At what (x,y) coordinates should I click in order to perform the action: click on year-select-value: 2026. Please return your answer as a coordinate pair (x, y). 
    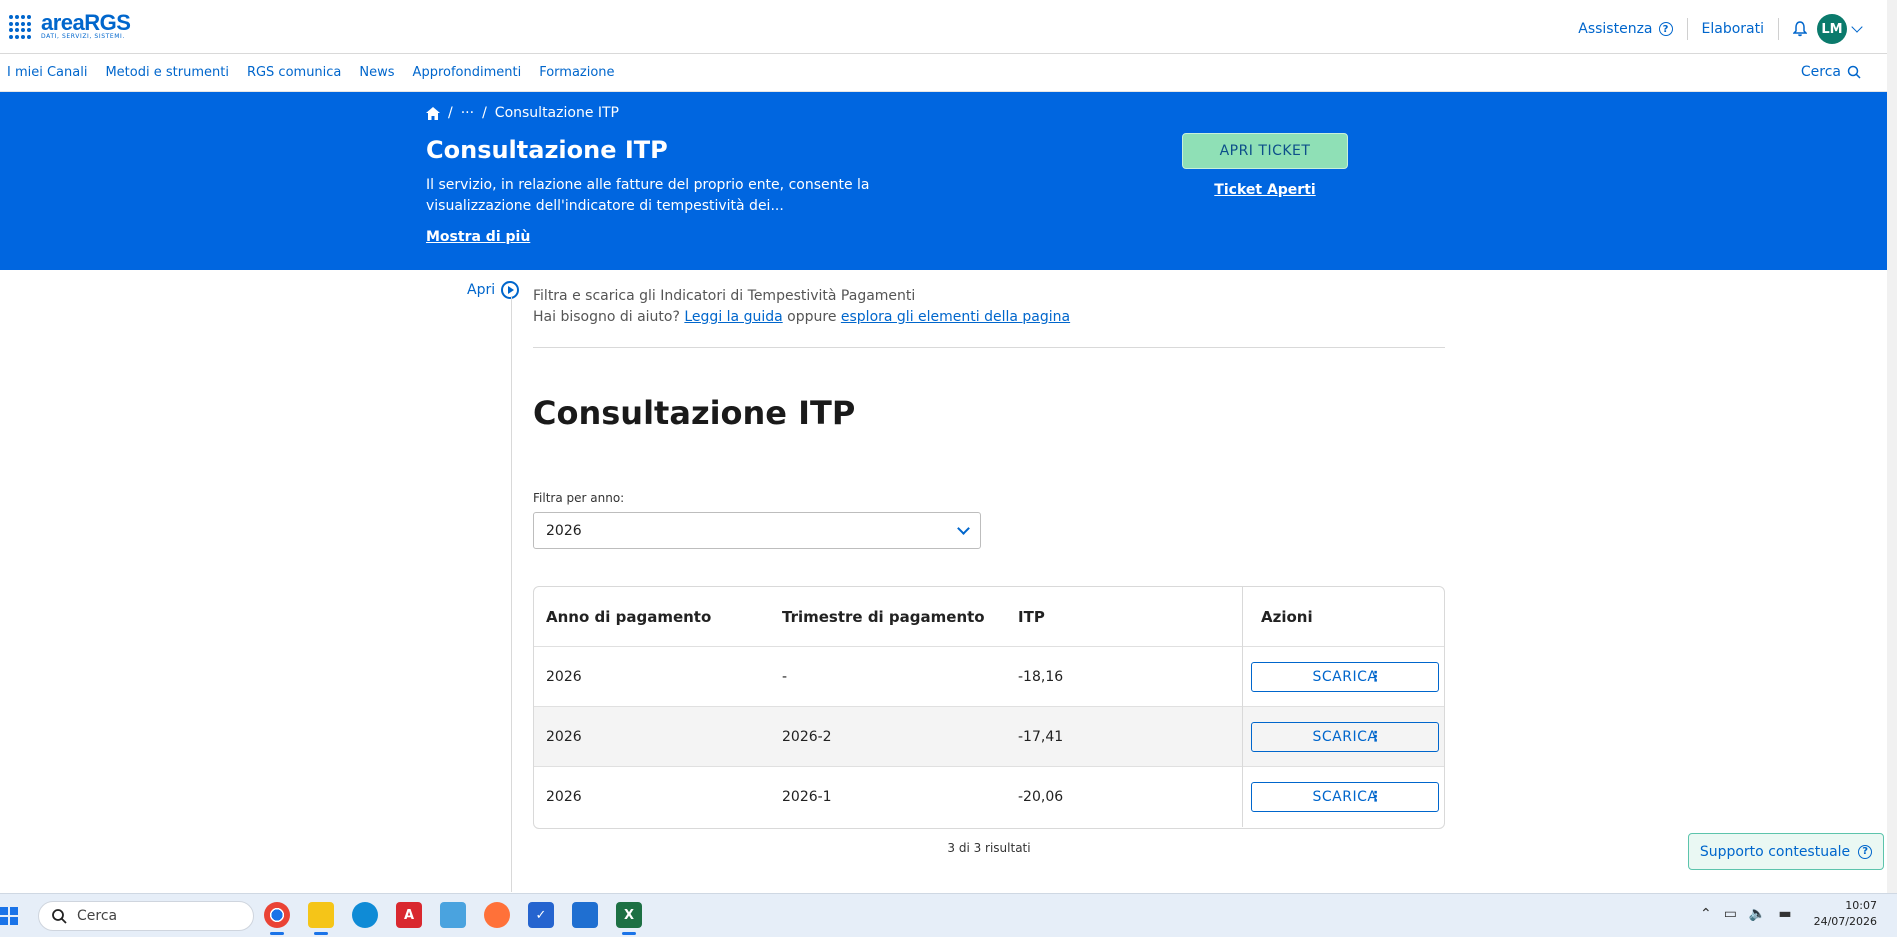
    Looking at the image, I should click on (564, 531).